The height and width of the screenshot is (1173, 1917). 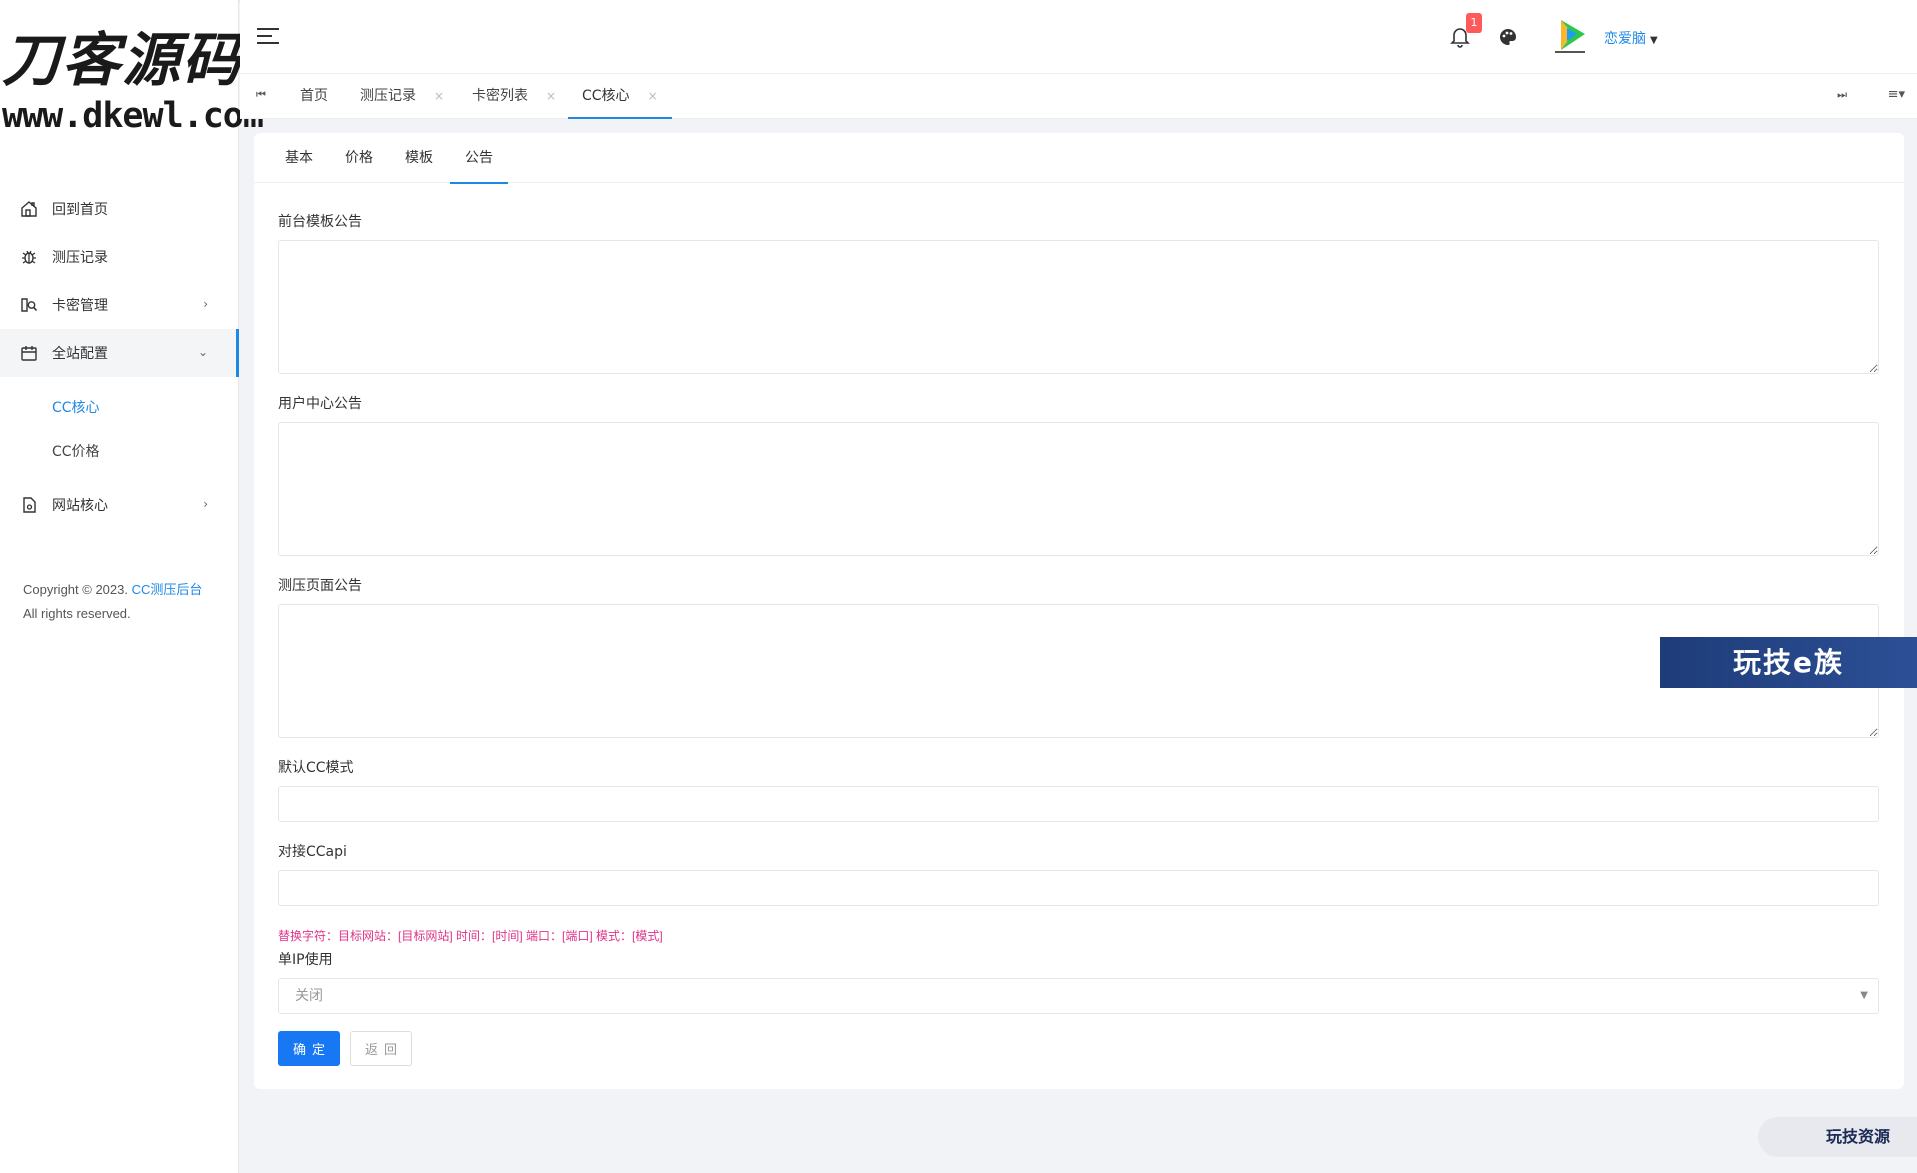 What do you see at coordinates (80, 354) in the screenshot?
I see `sidebar-item-label: 全站配置` at bounding box center [80, 354].